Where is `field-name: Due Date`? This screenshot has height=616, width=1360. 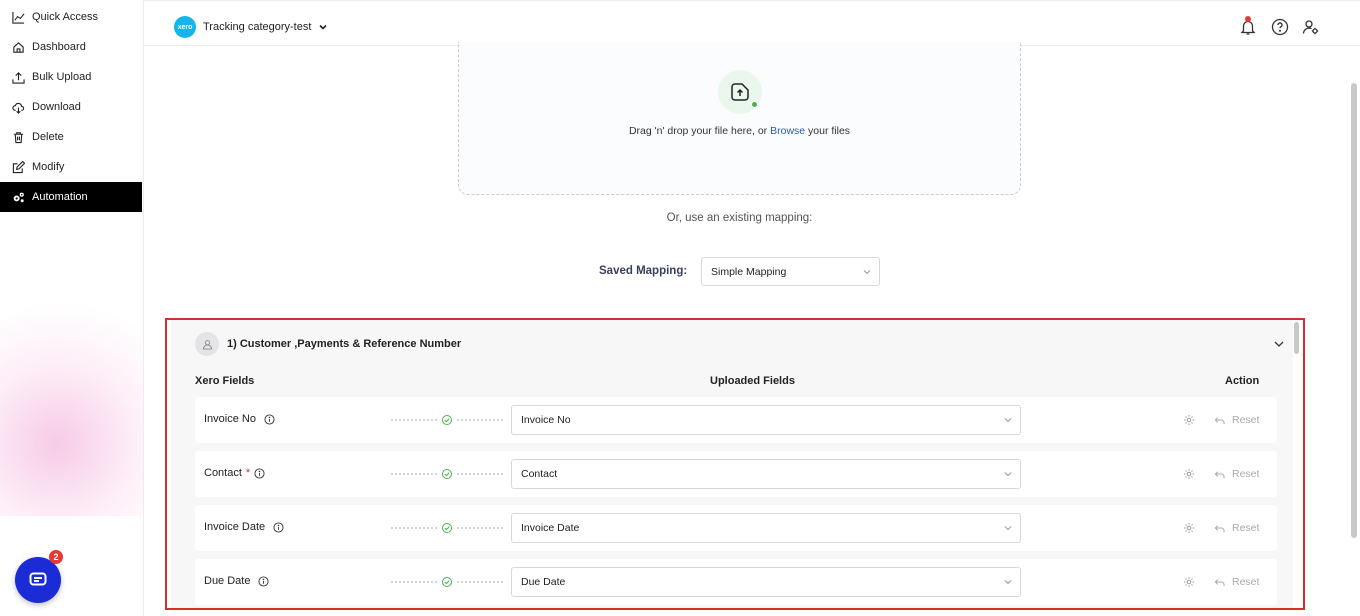
field-name: Due Date is located at coordinates (227, 581).